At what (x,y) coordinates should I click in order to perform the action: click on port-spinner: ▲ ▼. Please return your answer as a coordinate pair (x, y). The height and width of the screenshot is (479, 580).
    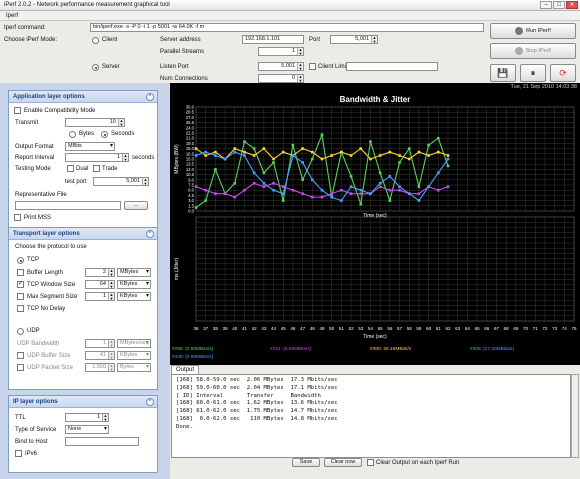
    Looking at the image, I should click on (374, 39).